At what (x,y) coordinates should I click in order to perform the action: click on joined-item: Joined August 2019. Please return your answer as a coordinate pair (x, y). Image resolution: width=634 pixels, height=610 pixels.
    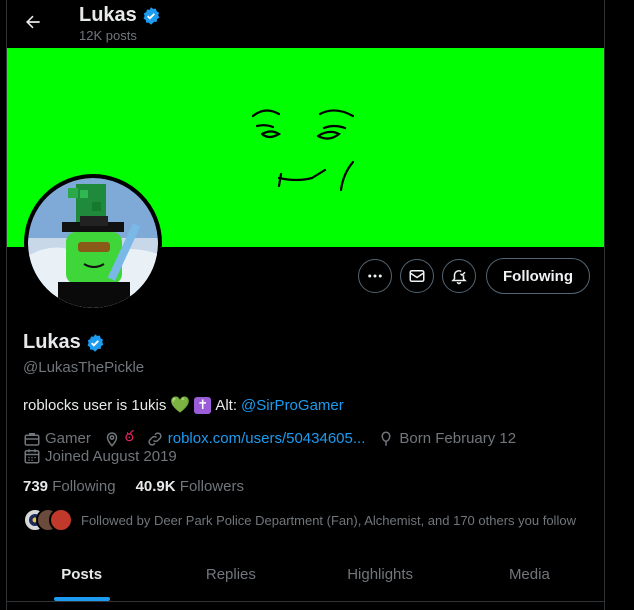
    Looking at the image, I should click on (100, 456).